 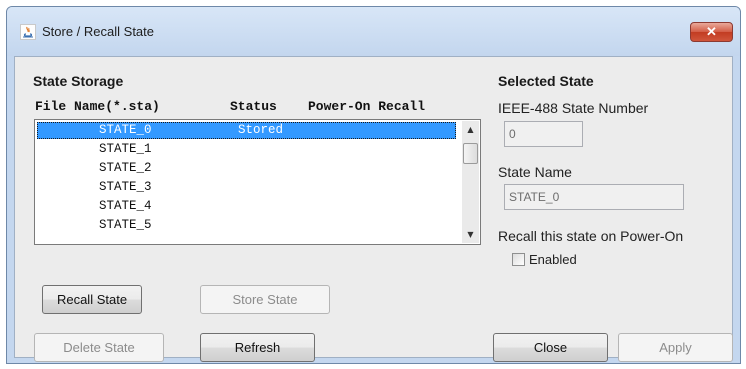 I want to click on refresh-button: Refresh, so click(x=257, y=347).